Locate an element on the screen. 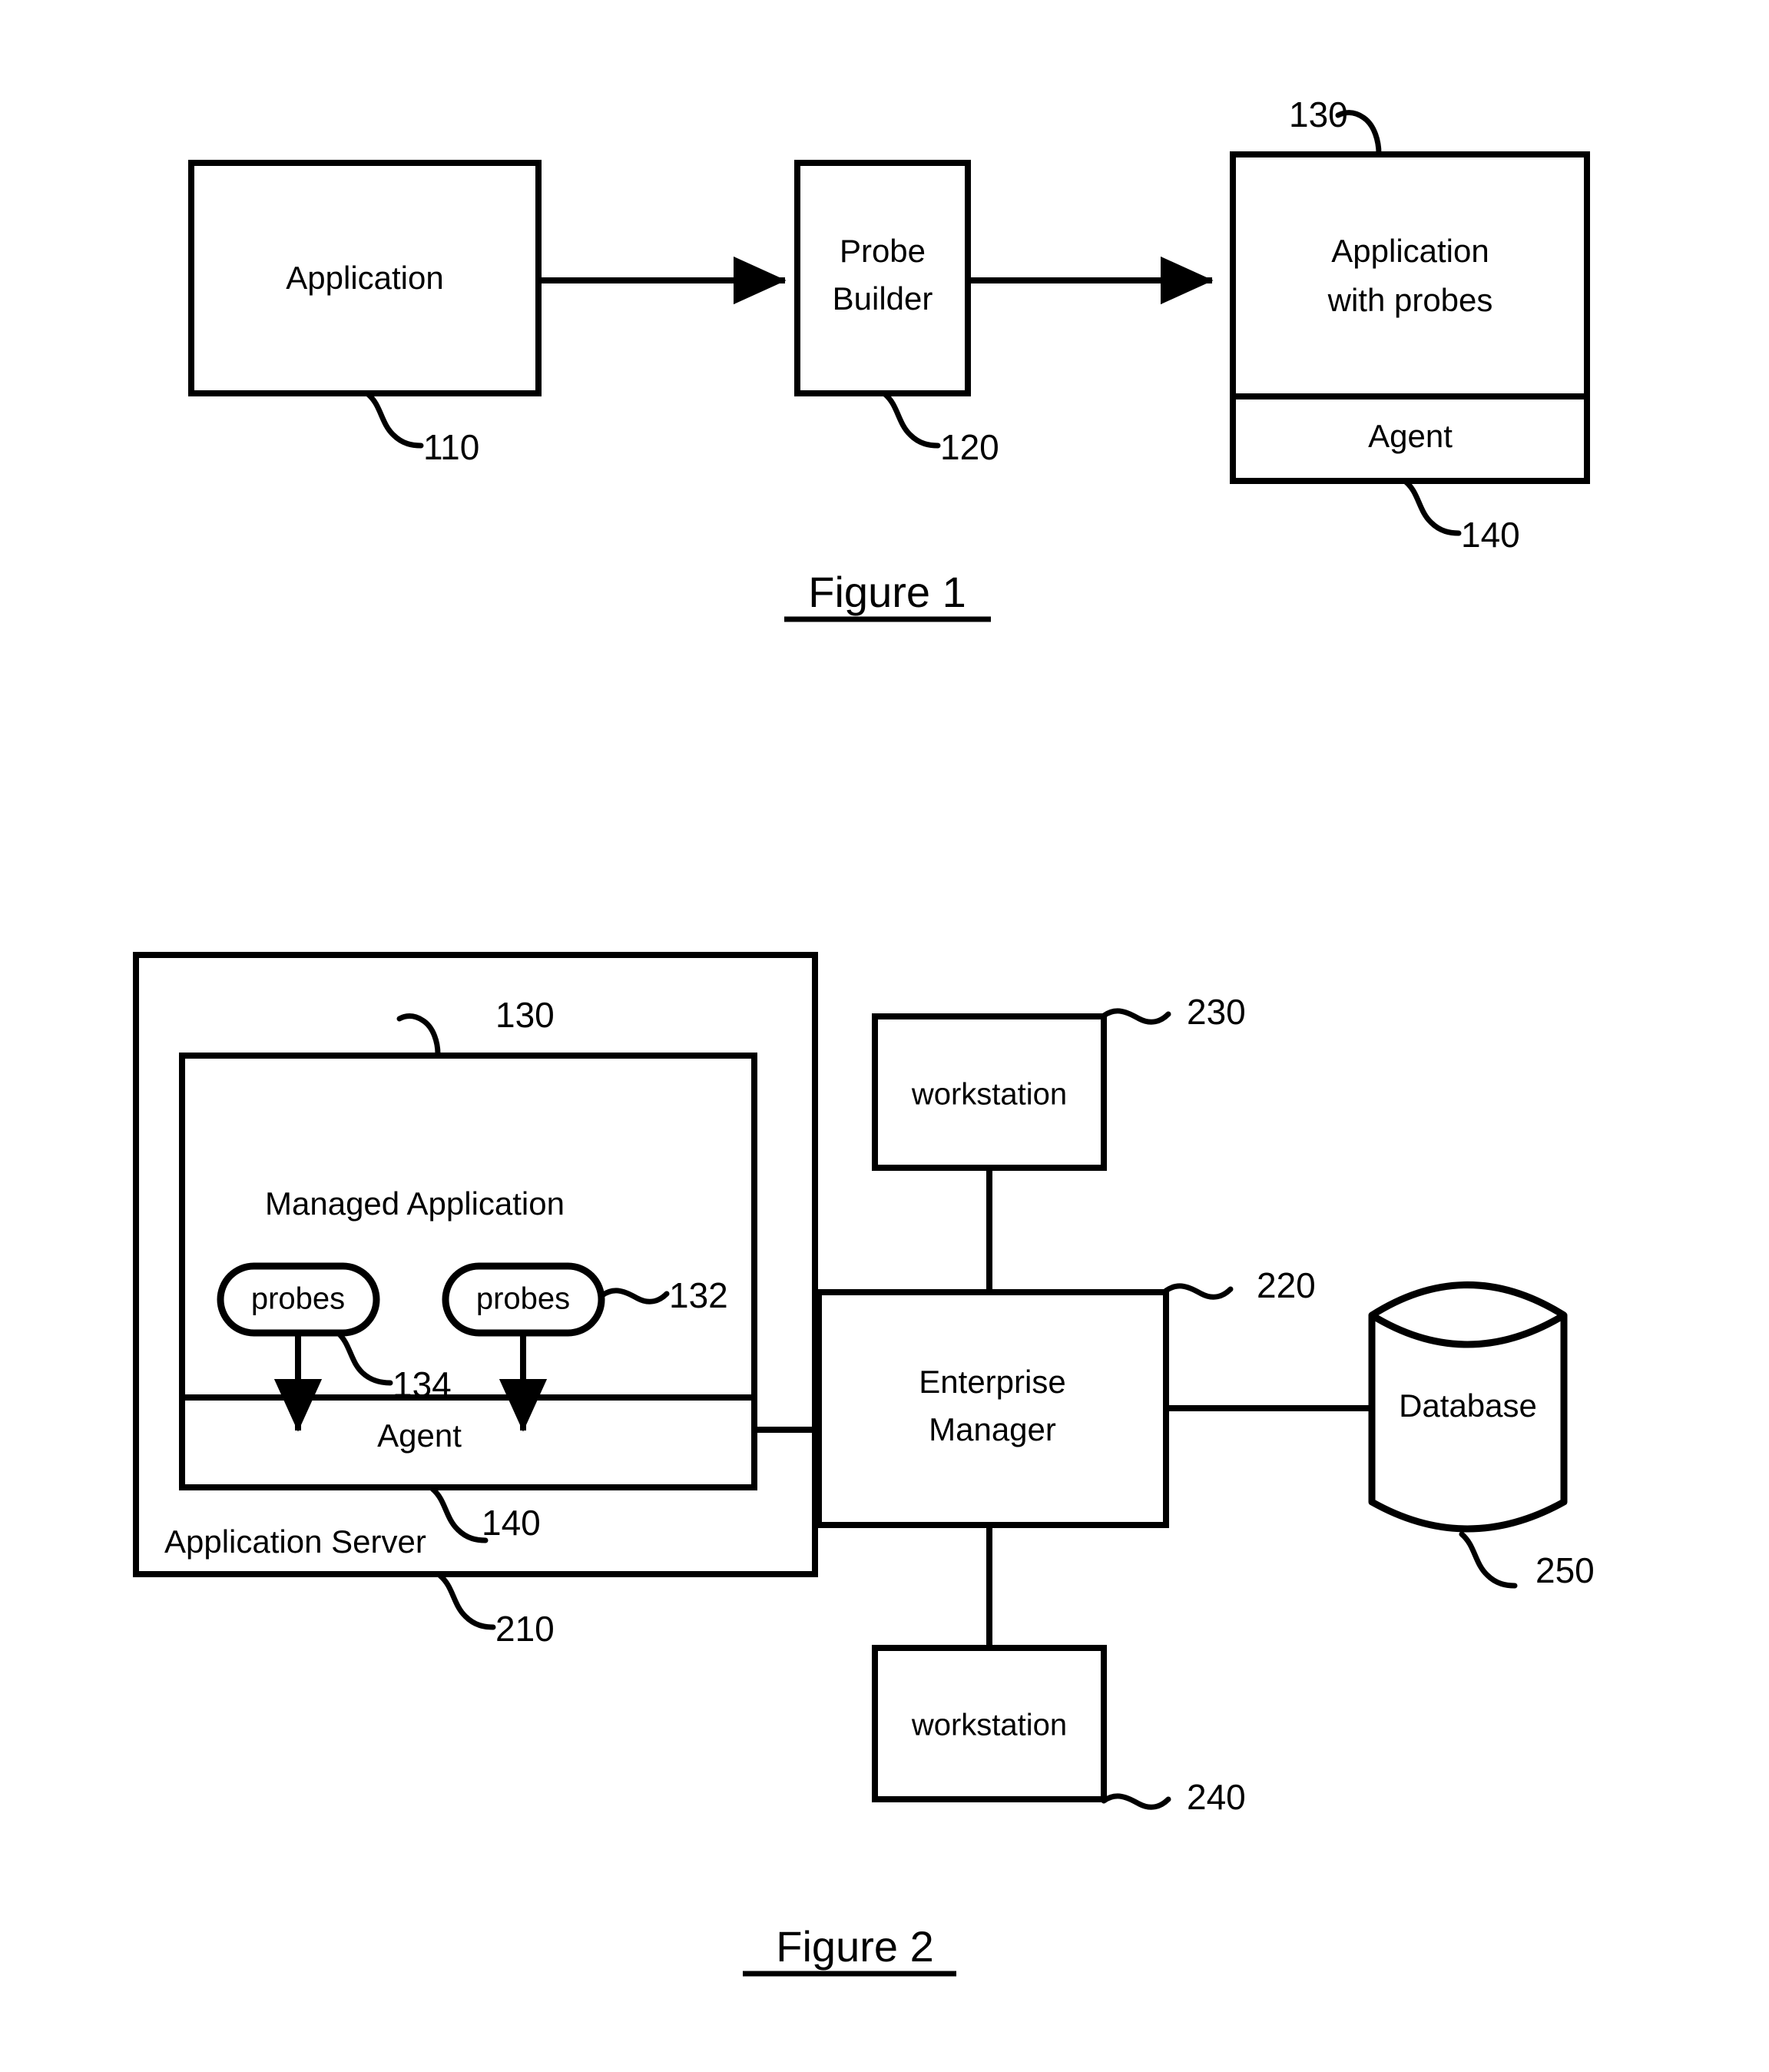 The width and height of the screenshot is (1769, 2072). database-cylinder-top-cap is located at coordinates (1468, 1299).